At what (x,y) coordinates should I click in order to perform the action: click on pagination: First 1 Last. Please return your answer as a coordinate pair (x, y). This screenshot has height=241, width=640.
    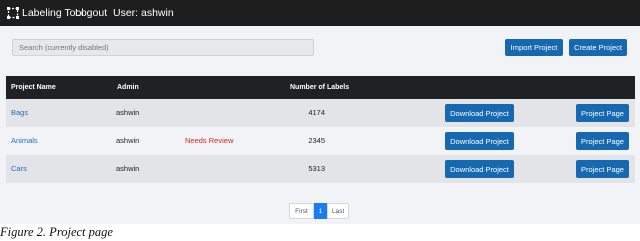
    Looking at the image, I should click on (319, 211).